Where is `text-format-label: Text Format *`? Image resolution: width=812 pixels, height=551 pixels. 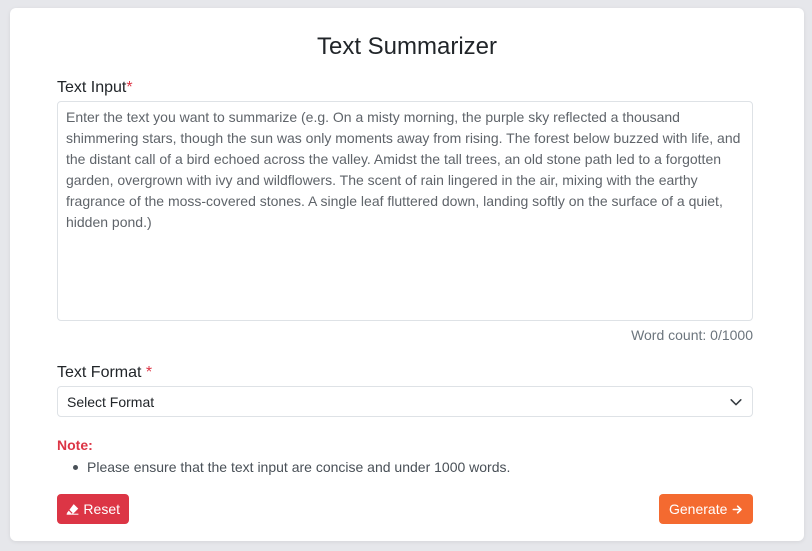
text-format-label: Text Format * is located at coordinates (104, 373).